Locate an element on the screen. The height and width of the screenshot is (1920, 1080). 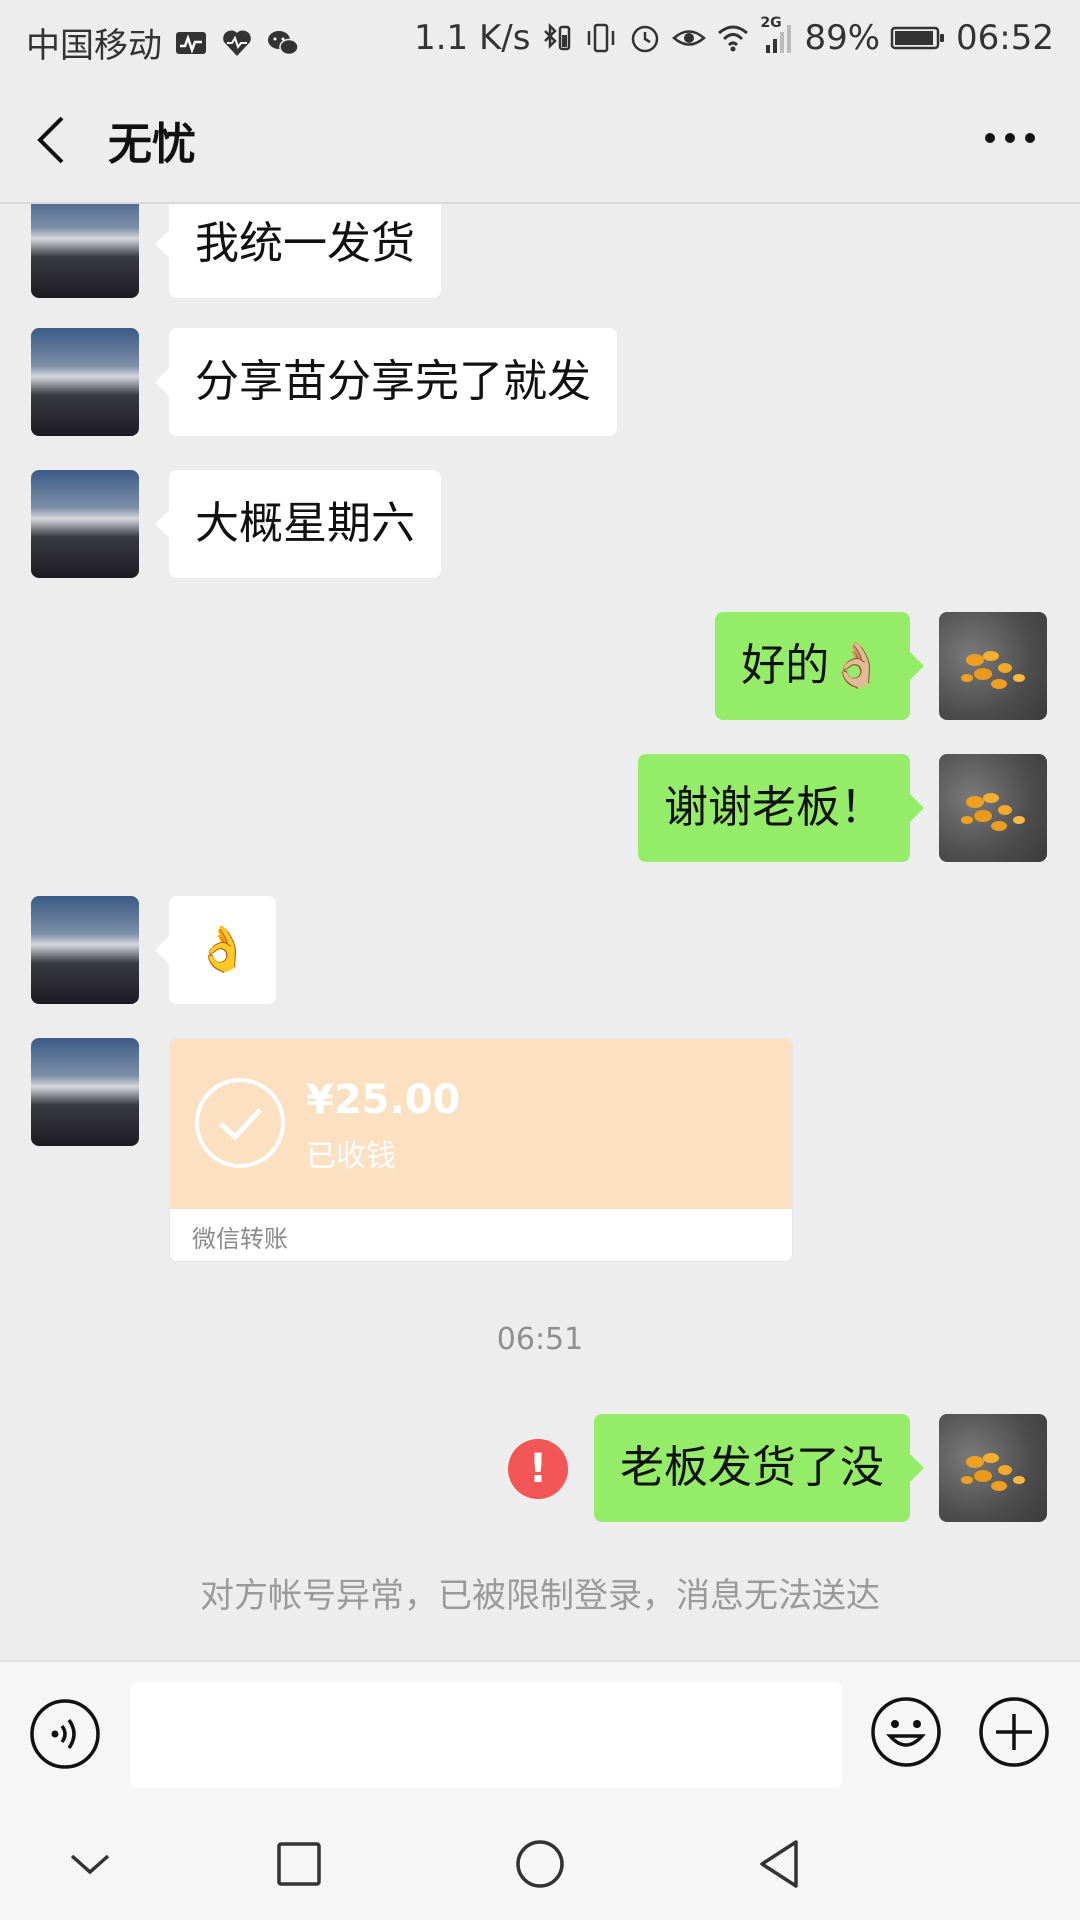
carrier-label: 中国移动 is located at coordinates (94, 46).